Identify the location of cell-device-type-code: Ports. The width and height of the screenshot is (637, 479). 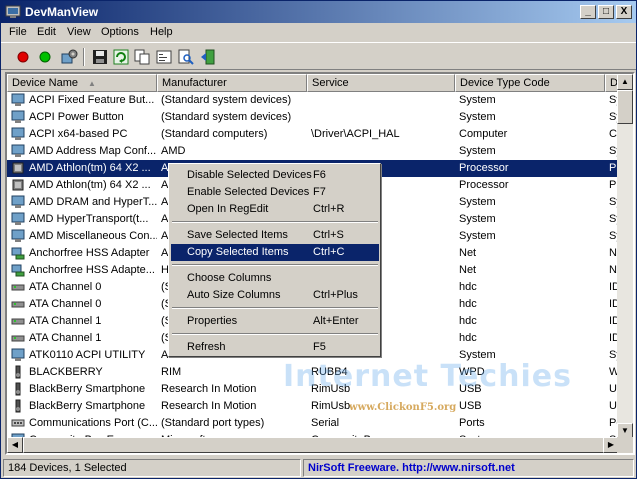
(472, 423).